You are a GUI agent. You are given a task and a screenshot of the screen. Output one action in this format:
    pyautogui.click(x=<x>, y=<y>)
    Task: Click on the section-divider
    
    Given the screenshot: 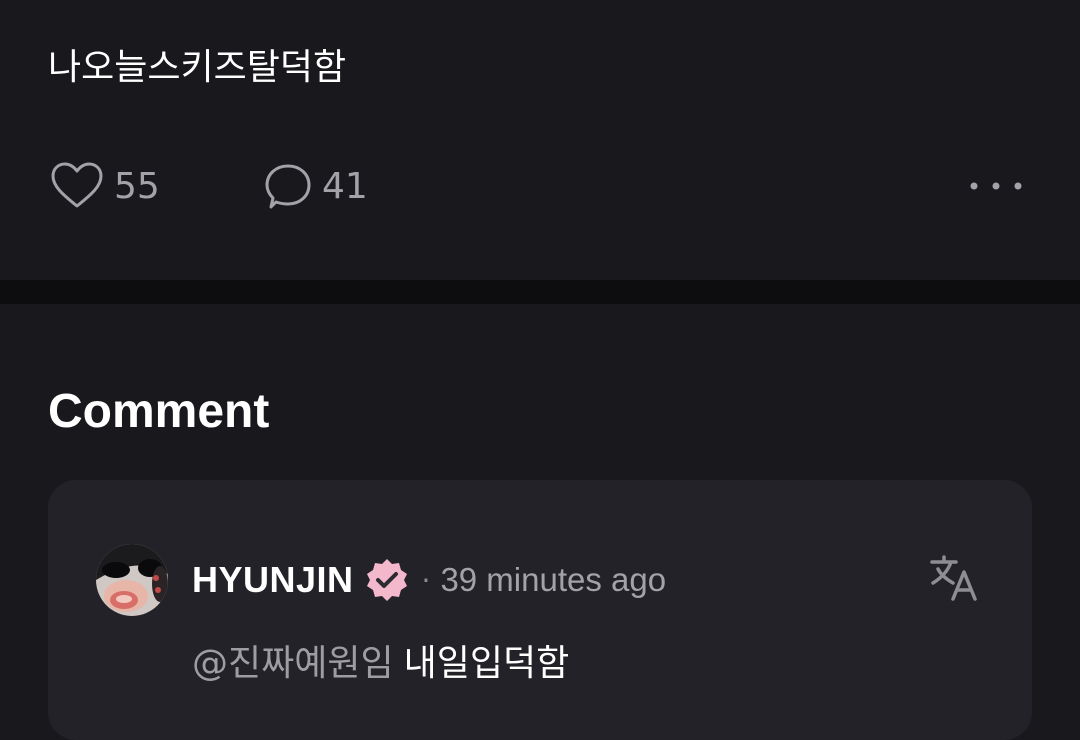 What is the action you would take?
    pyautogui.click(x=540, y=292)
    